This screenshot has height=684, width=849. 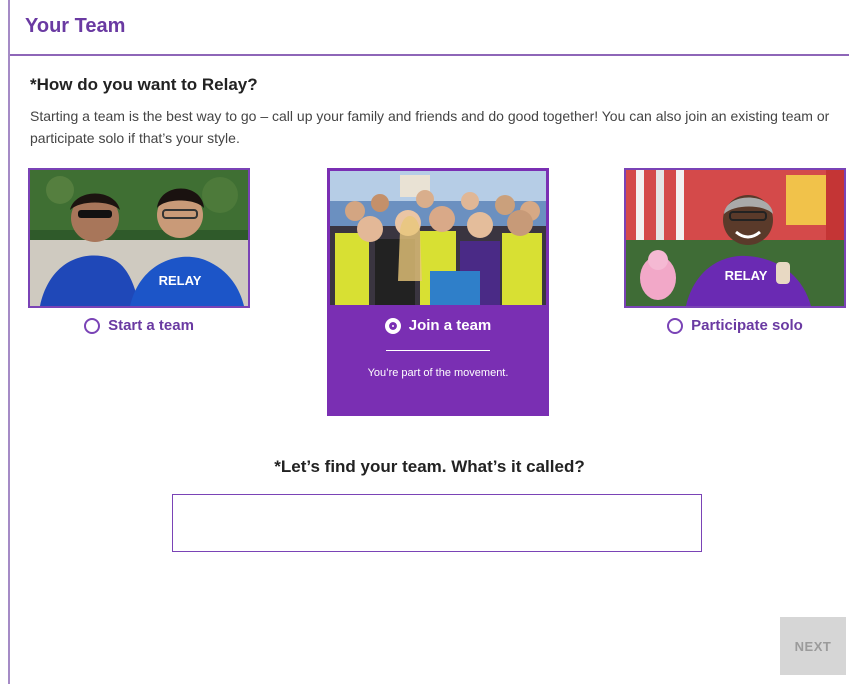 I want to click on join-team-photo, so click(x=438, y=238).